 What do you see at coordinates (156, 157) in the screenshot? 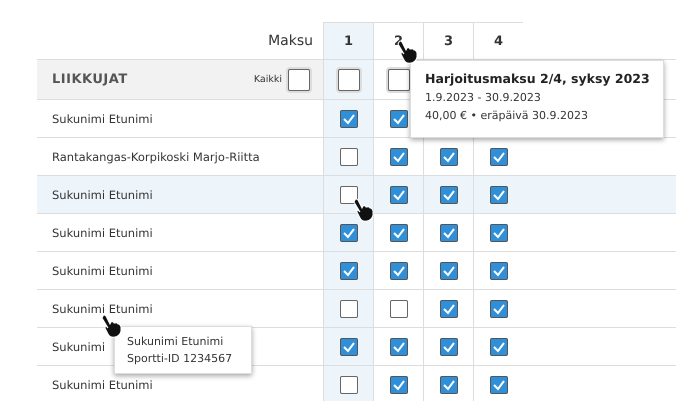
I see `member-name: Rantakangas-Korpikoski Marjo-Riitta` at bounding box center [156, 157].